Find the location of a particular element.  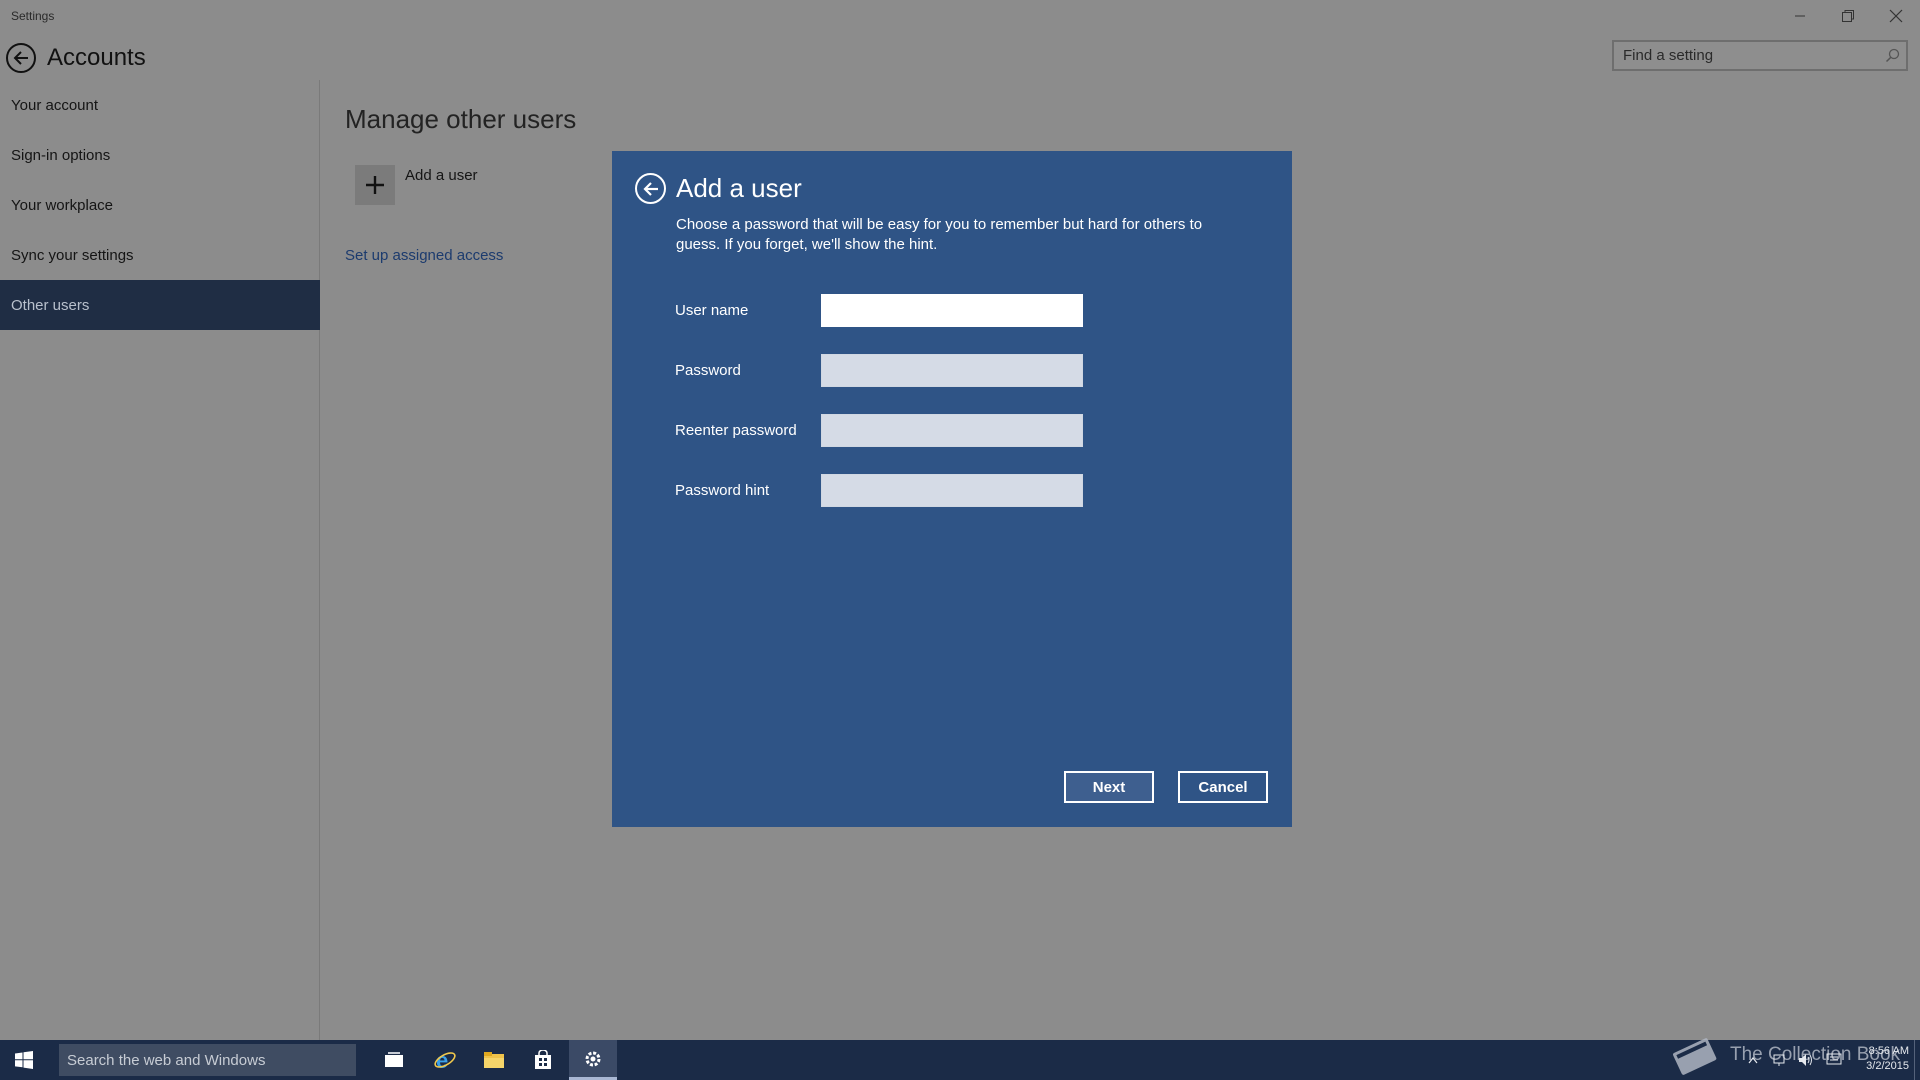

window-title: Settings is located at coordinates (33, 16).